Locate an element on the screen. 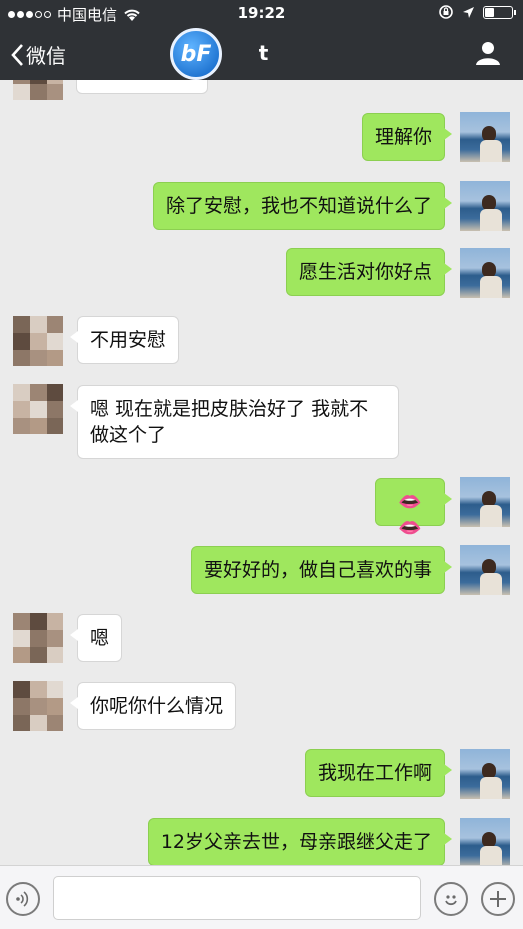 Image resolution: width=523 pixels, height=929 pixels. message-bubble-outgoing: 除了安慰，我也不知道说什么了 is located at coordinates (302, 206).